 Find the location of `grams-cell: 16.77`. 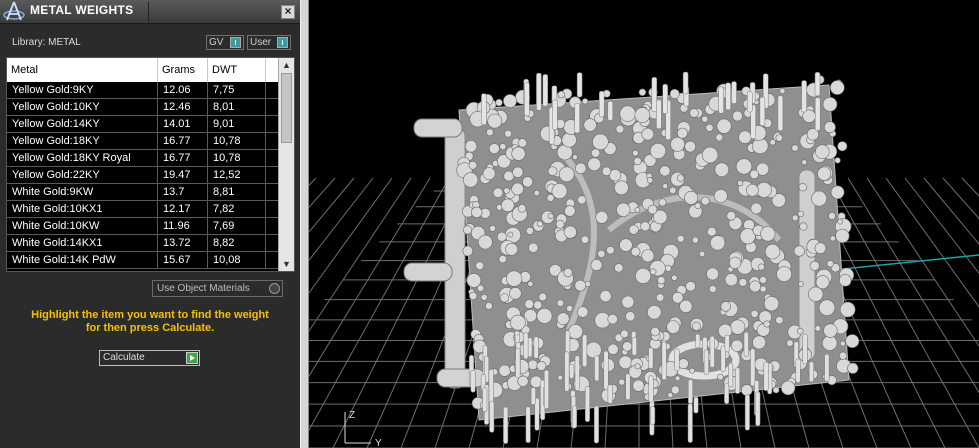

grams-cell: 16.77 is located at coordinates (183, 158).